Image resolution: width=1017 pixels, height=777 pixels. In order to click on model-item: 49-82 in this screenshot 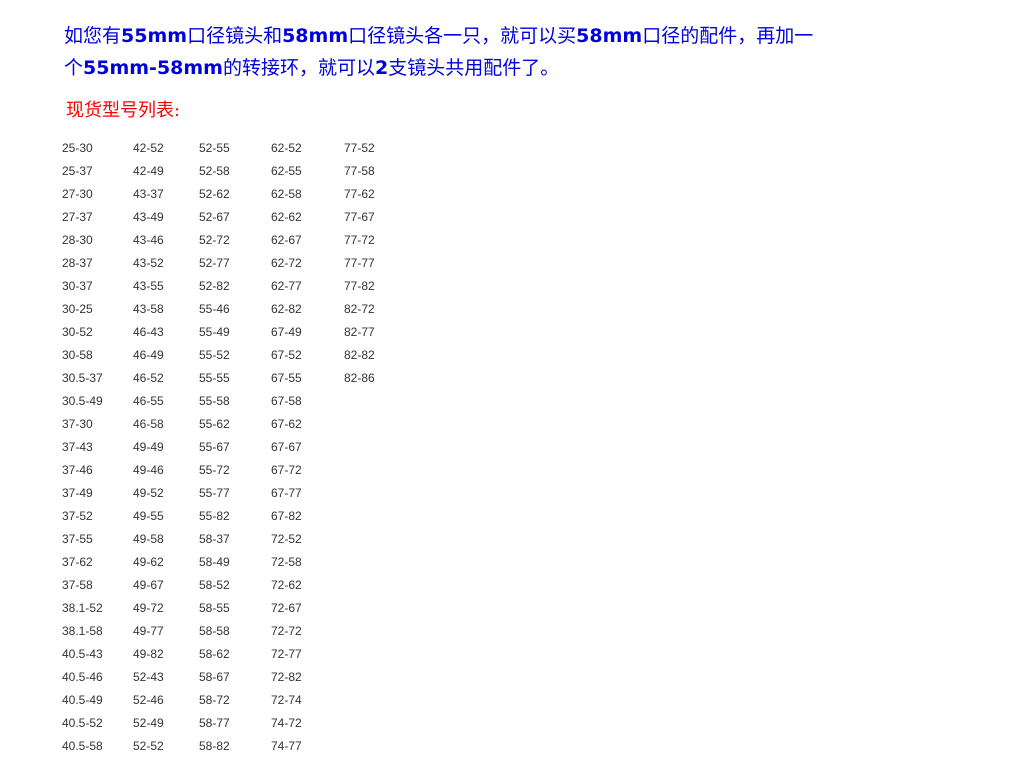, I will do `click(148, 654)`.